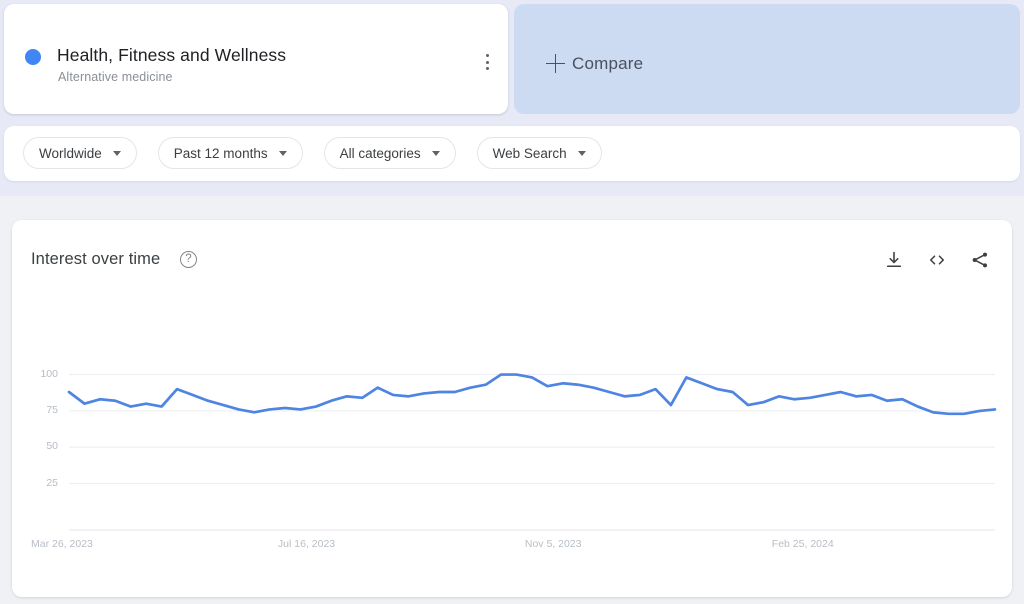  I want to click on filter-chip-location: Worldwide, so click(80, 153).